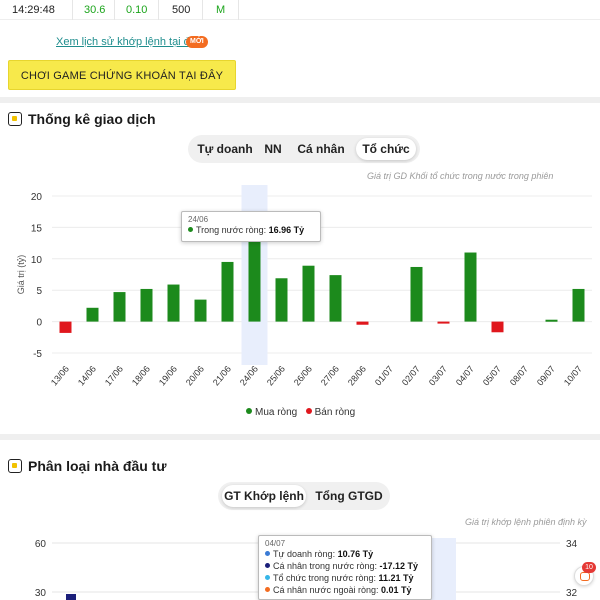 The height and width of the screenshot is (600, 600). What do you see at coordinates (492, 376) in the screenshot?
I see `x-tick-label: 05/07` at bounding box center [492, 376].